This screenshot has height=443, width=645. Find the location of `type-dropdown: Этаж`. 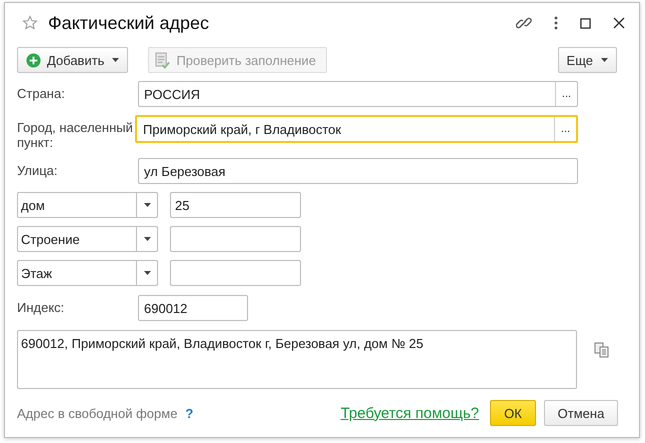

type-dropdown: Этаж is located at coordinates (87, 273).